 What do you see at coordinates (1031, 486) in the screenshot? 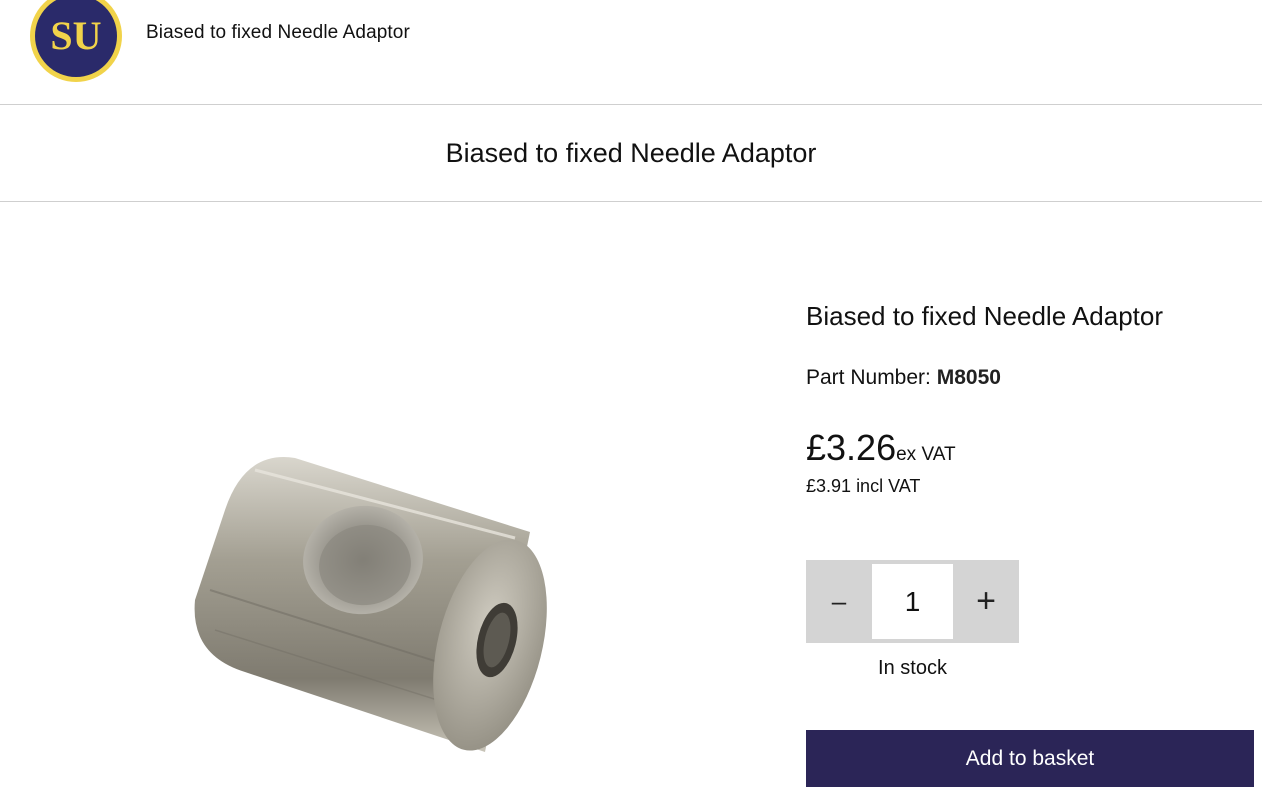
I see `price-incl-vat-row: £3.91 incl VAT` at bounding box center [1031, 486].